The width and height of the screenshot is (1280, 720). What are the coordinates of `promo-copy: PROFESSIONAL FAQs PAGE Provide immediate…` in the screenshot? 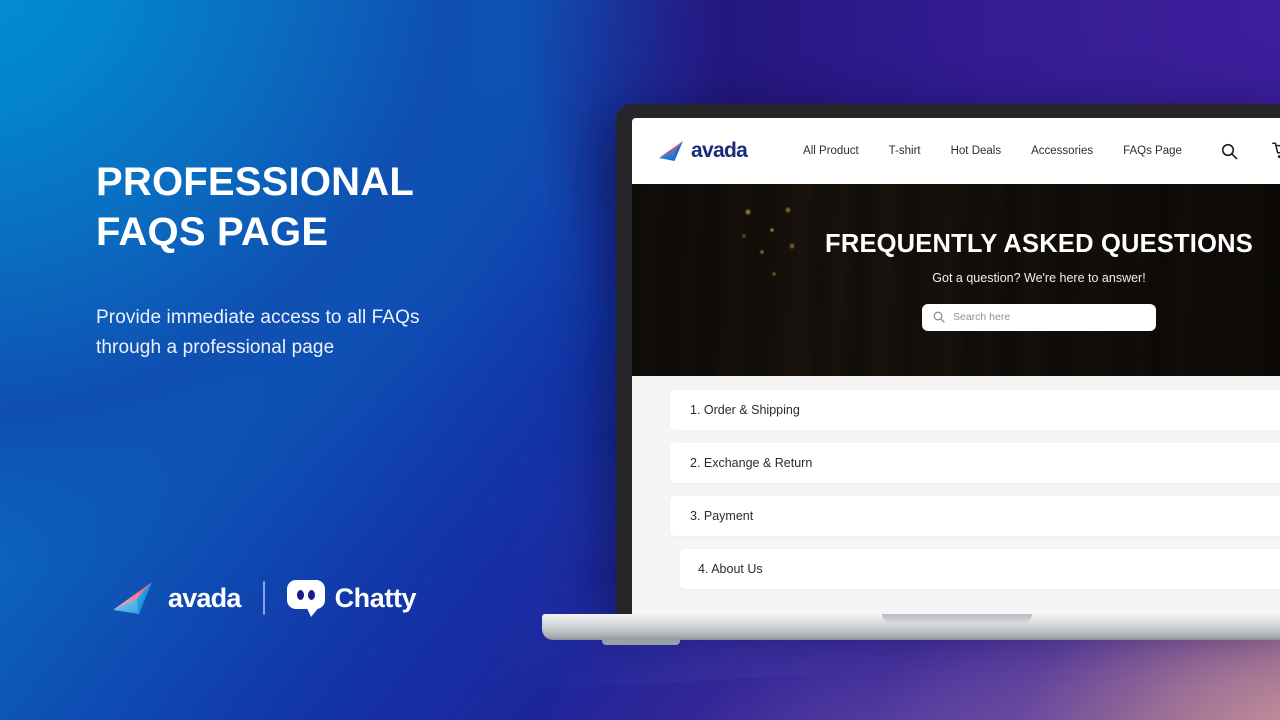 It's located at (331, 260).